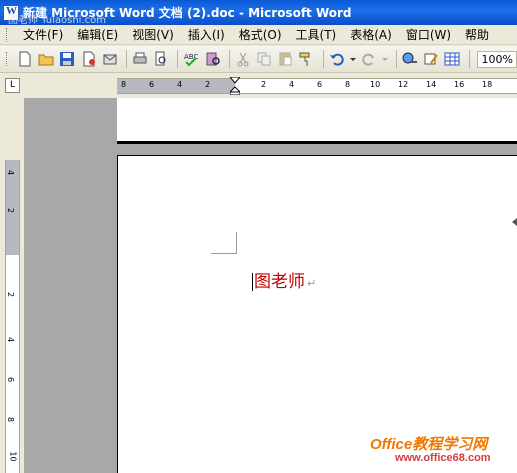 The height and width of the screenshot is (473, 517). I want to click on zoom-box: 100%, so click(497, 59).